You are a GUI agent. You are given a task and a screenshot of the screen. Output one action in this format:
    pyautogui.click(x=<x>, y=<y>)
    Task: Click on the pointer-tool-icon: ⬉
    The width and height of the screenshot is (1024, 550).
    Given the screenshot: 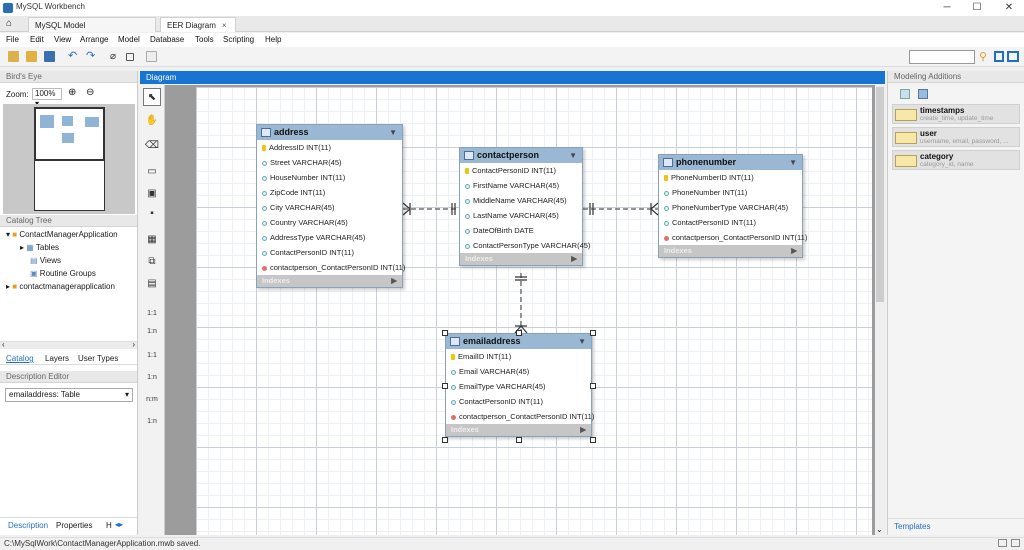 What is the action you would take?
    pyautogui.click(x=152, y=97)
    